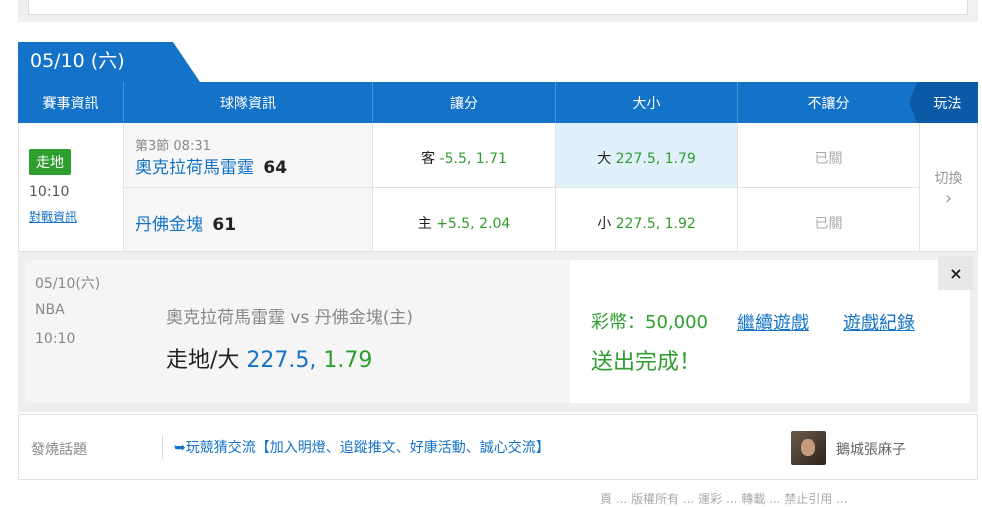 The height and width of the screenshot is (507, 982). I want to click on matchup-info-link: 對戰資訊, so click(53, 216).